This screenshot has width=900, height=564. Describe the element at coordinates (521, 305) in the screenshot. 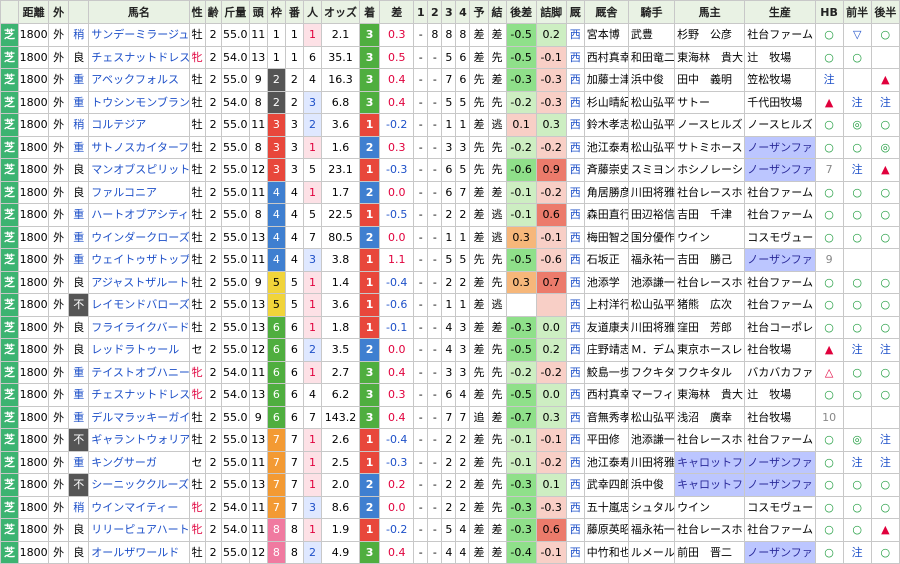

I see `cell-ato` at that location.